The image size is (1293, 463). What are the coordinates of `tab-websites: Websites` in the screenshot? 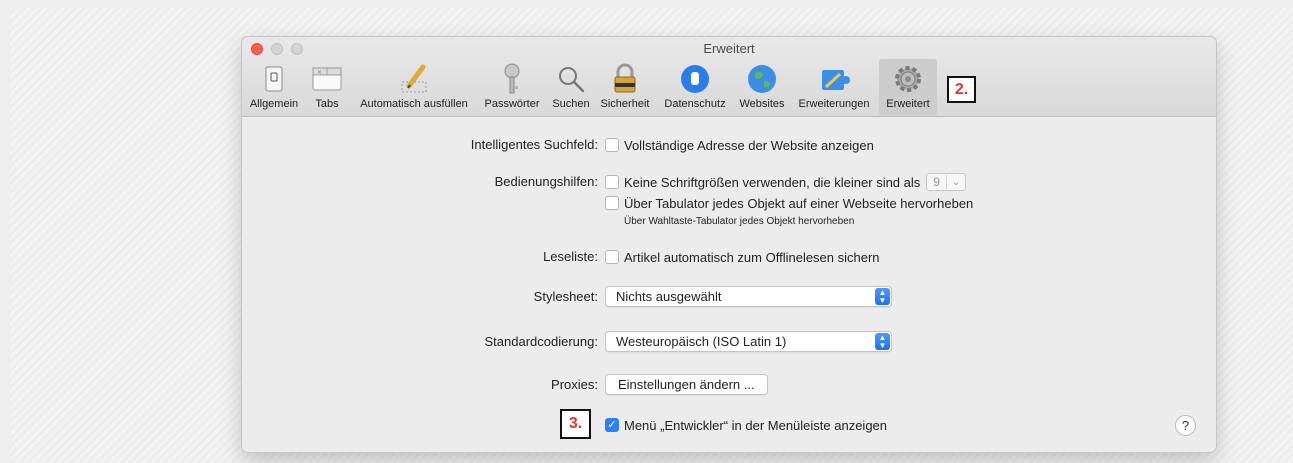 It's located at (762, 87).